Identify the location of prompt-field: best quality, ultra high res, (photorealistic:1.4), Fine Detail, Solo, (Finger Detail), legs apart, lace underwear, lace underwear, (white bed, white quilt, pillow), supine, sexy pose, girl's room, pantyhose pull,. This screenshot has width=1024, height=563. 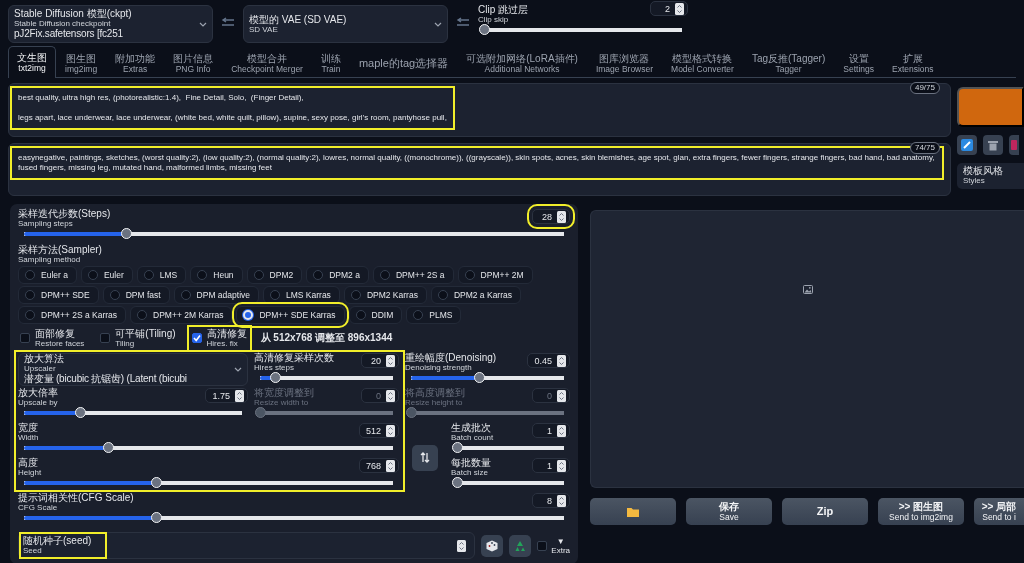
(232, 108).